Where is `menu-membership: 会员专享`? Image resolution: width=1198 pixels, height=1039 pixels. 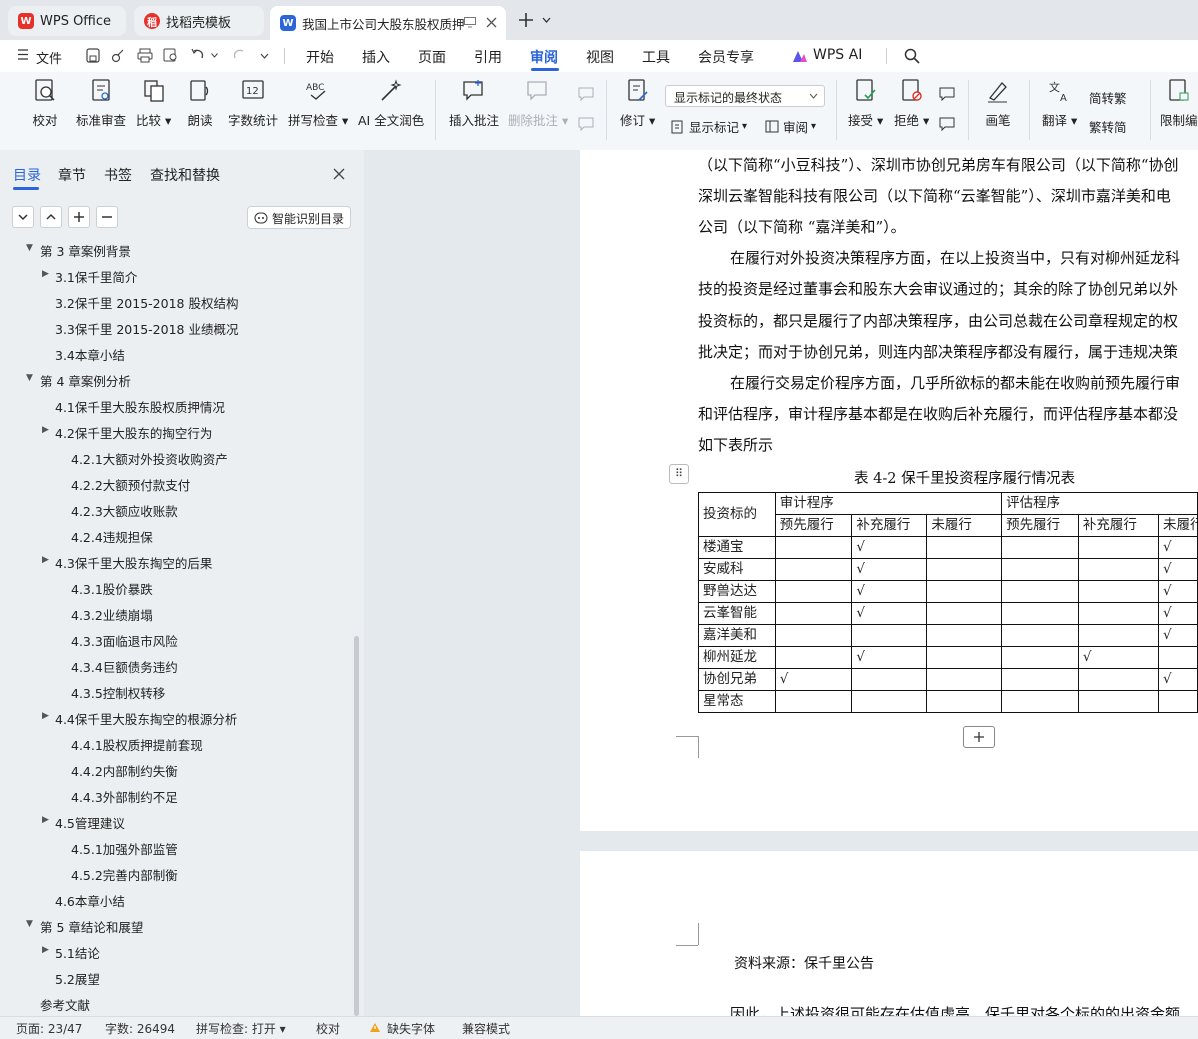
menu-membership: 会员专享 is located at coordinates (726, 57).